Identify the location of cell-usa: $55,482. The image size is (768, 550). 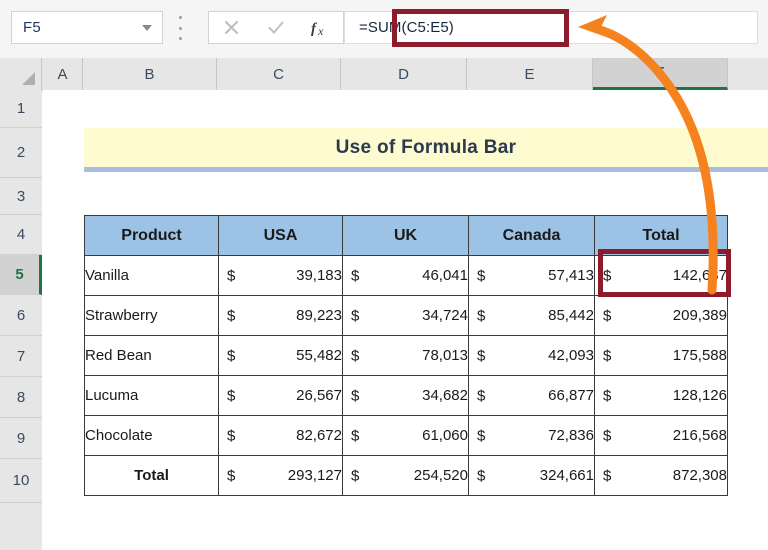
(280, 355).